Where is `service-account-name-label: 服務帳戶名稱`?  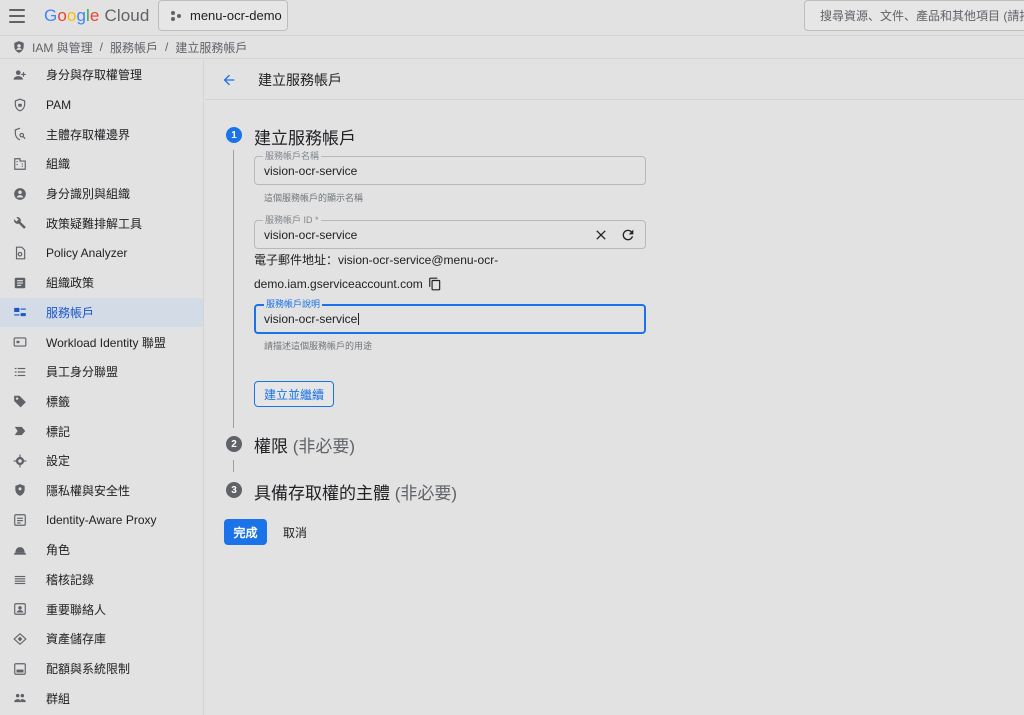
service-account-name-label: 服務帳戶名稱 is located at coordinates (292, 156).